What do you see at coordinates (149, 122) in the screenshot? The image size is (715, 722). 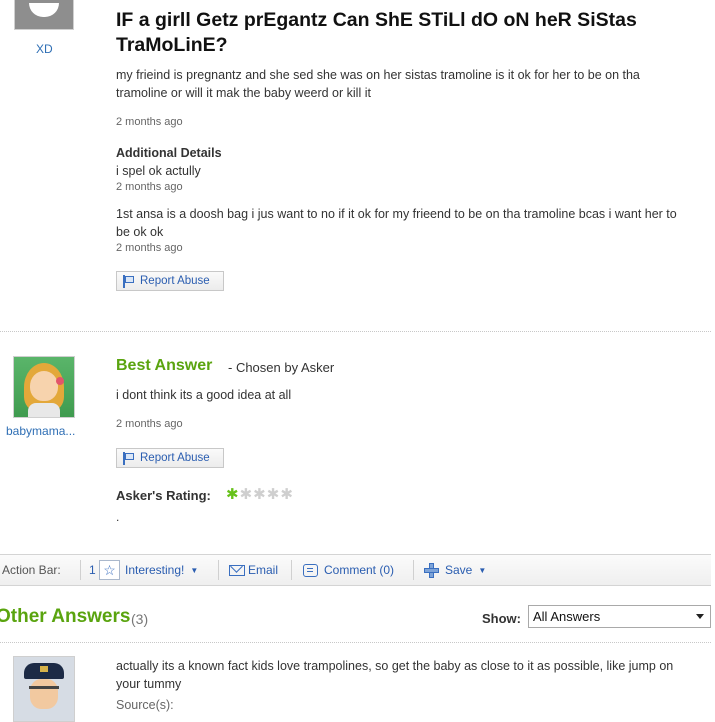 I see `question-timestamp: 2 months ago` at bounding box center [149, 122].